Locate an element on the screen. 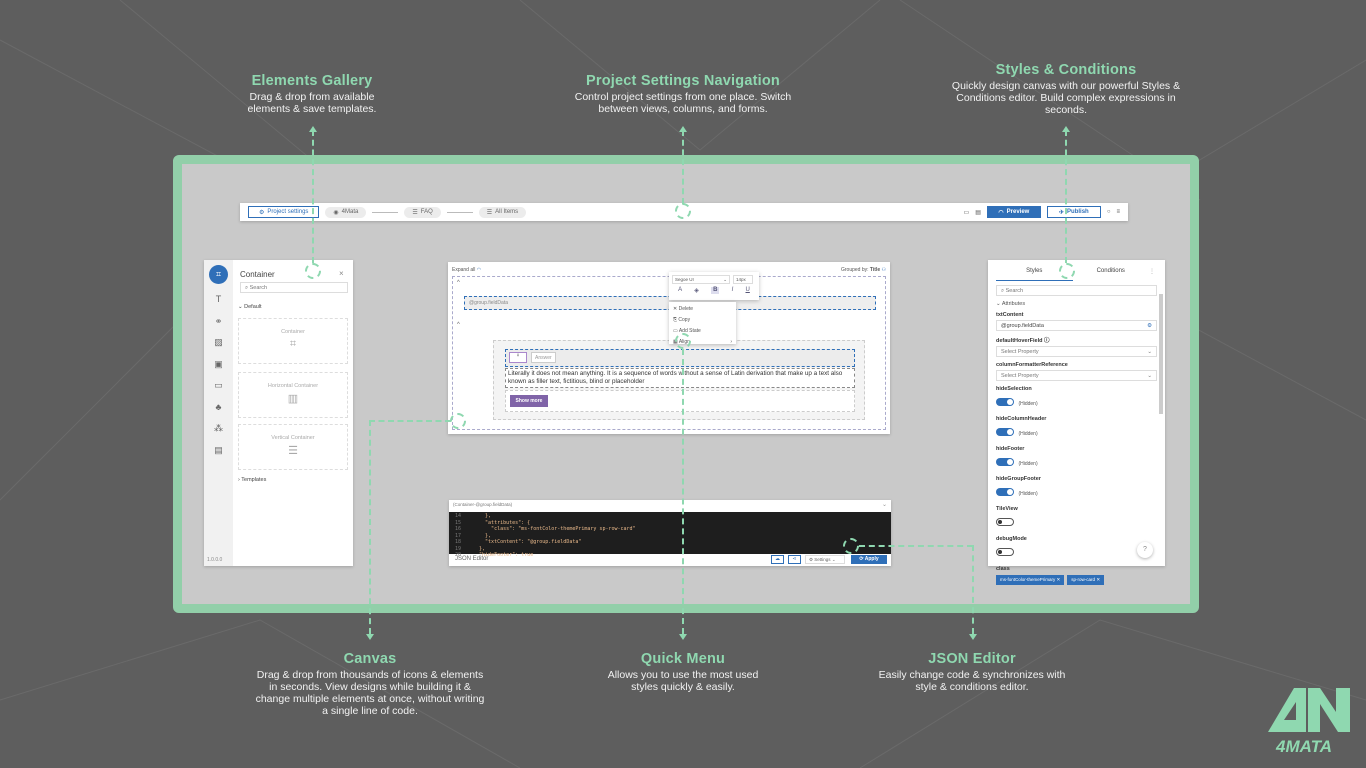 This screenshot has width=1366, height=768. bold-icon: B is located at coordinates (715, 290).